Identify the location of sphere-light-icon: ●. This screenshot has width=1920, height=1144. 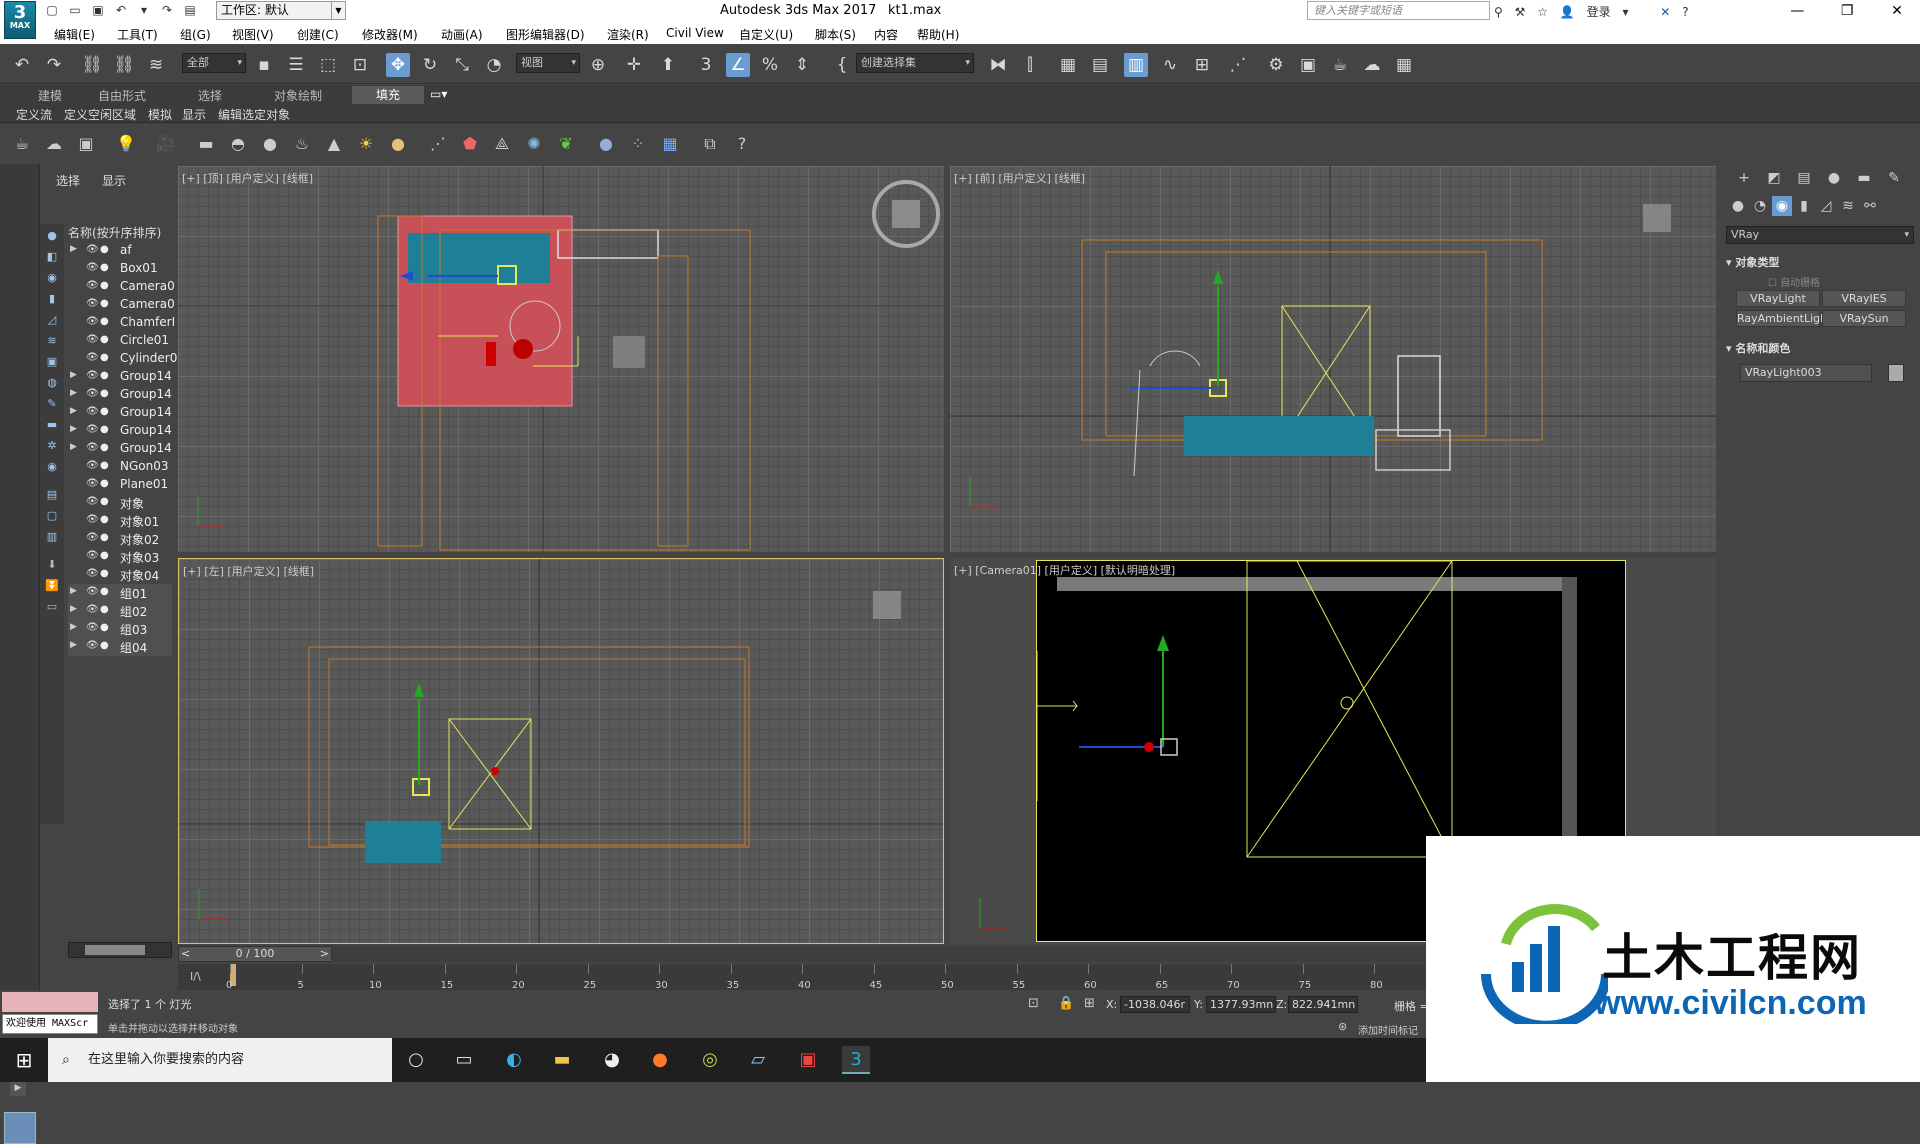
(270, 144).